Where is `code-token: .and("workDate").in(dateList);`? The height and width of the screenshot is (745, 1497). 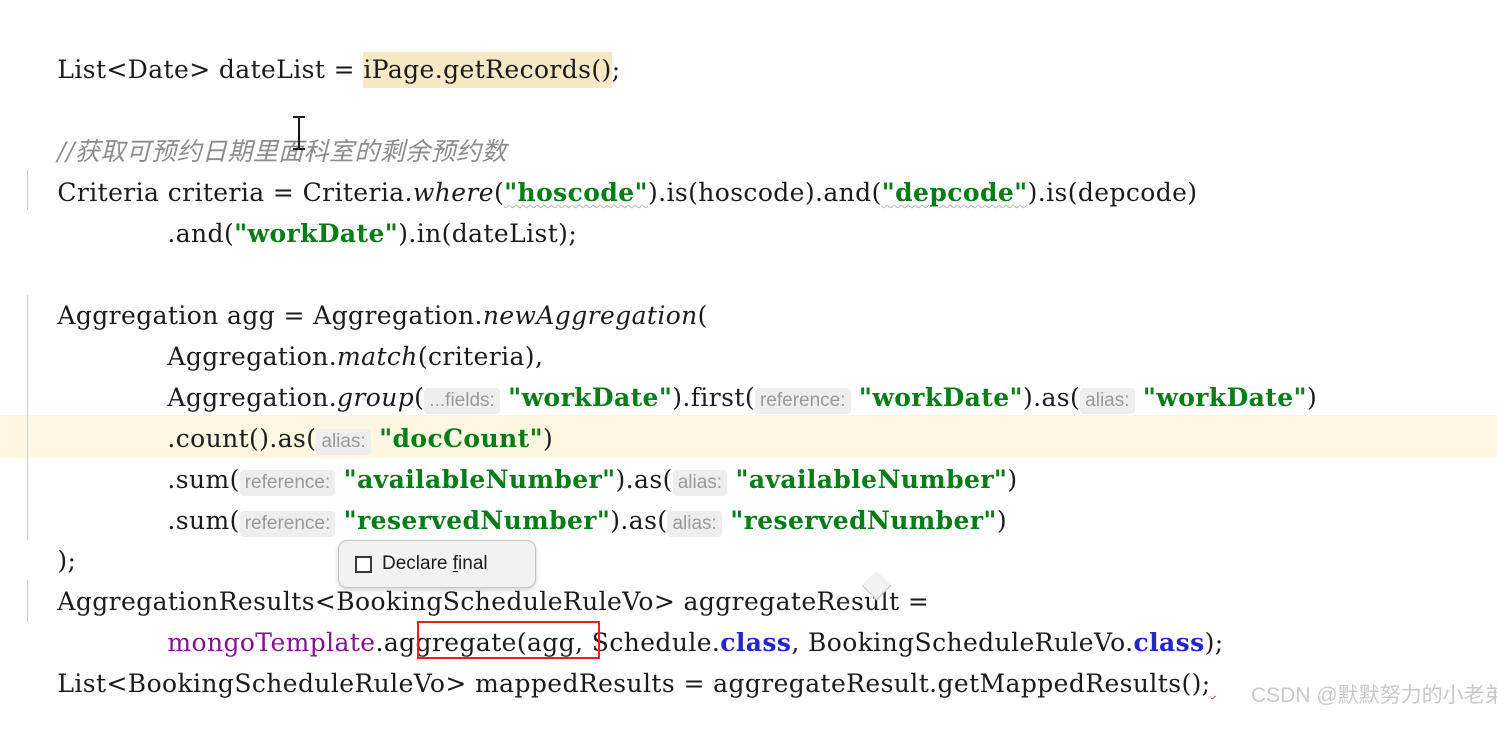
code-token: .and("workDate").in(dateList); is located at coordinates (372, 233).